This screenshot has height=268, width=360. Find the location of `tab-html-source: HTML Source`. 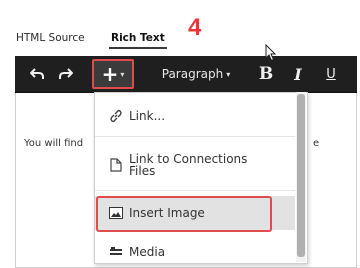

tab-html-source: HTML Source is located at coordinates (50, 38).